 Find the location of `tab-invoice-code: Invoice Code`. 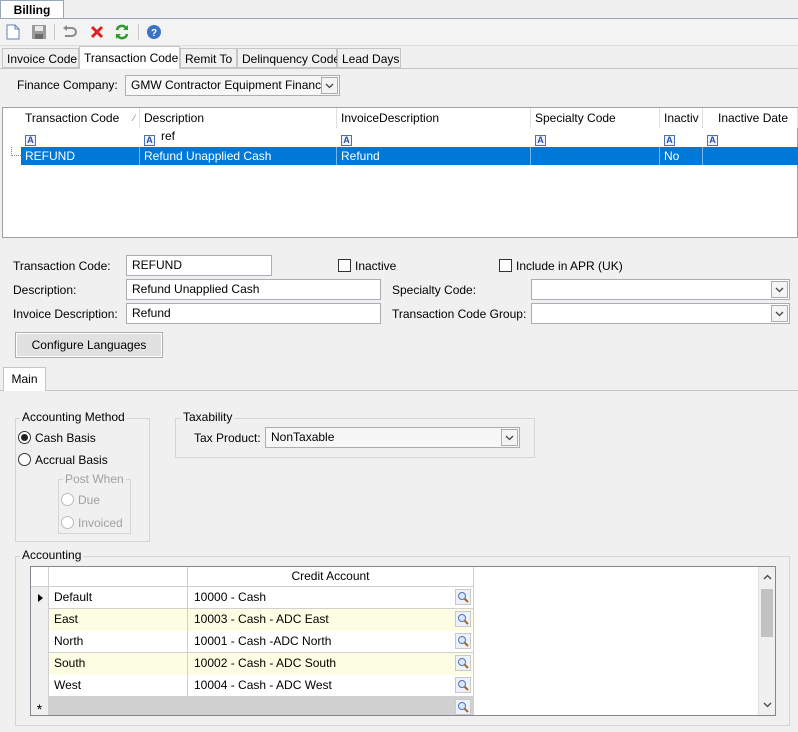

tab-invoice-code: Invoice Code is located at coordinates (40, 58).